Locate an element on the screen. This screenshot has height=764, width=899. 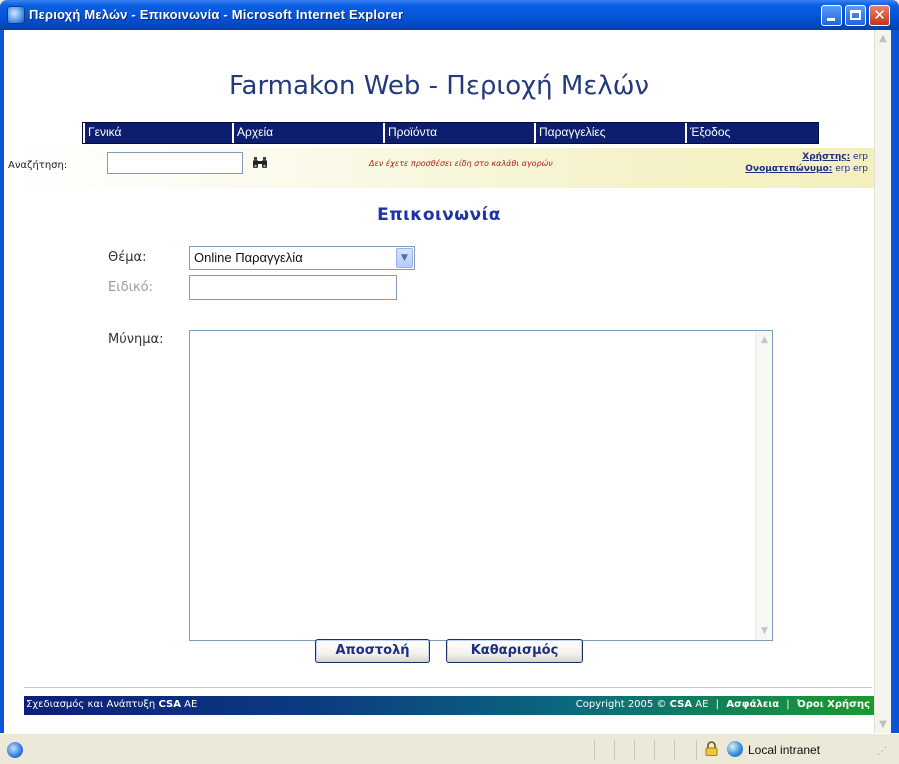
window-right-border is located at coordinates (895, 396).